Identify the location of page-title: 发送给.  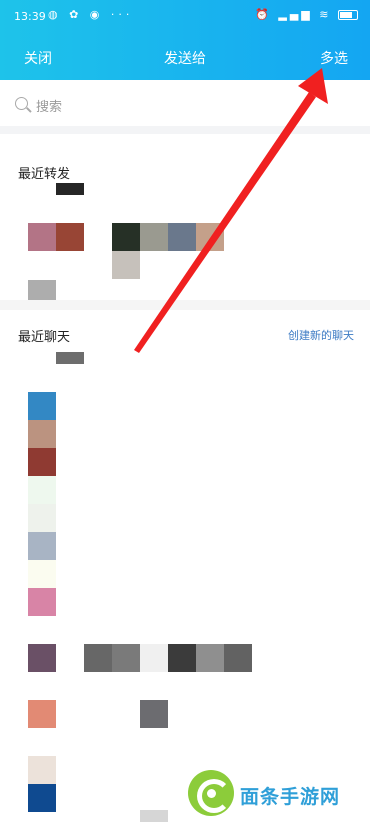
(185, 59).